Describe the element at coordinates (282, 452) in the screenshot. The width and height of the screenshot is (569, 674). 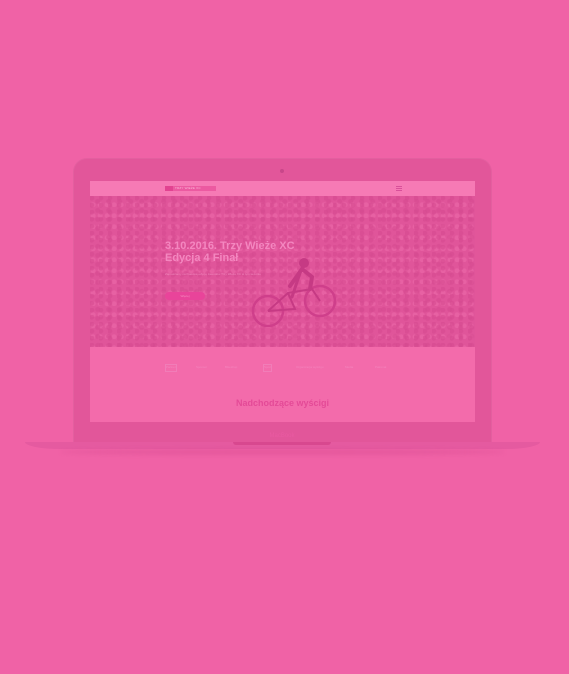
I see `laptop-shadow` at that location.